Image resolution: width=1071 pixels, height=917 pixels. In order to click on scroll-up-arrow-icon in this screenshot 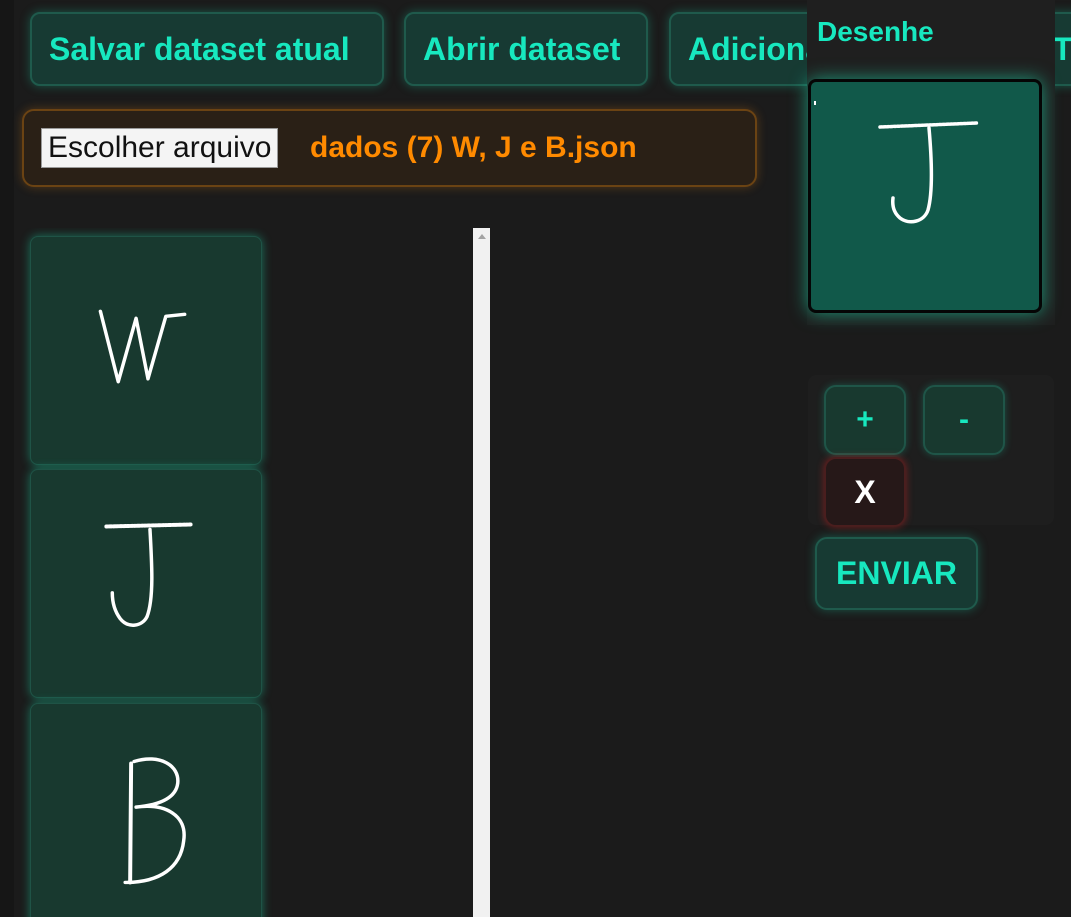, I will do `click(481, 236)`.